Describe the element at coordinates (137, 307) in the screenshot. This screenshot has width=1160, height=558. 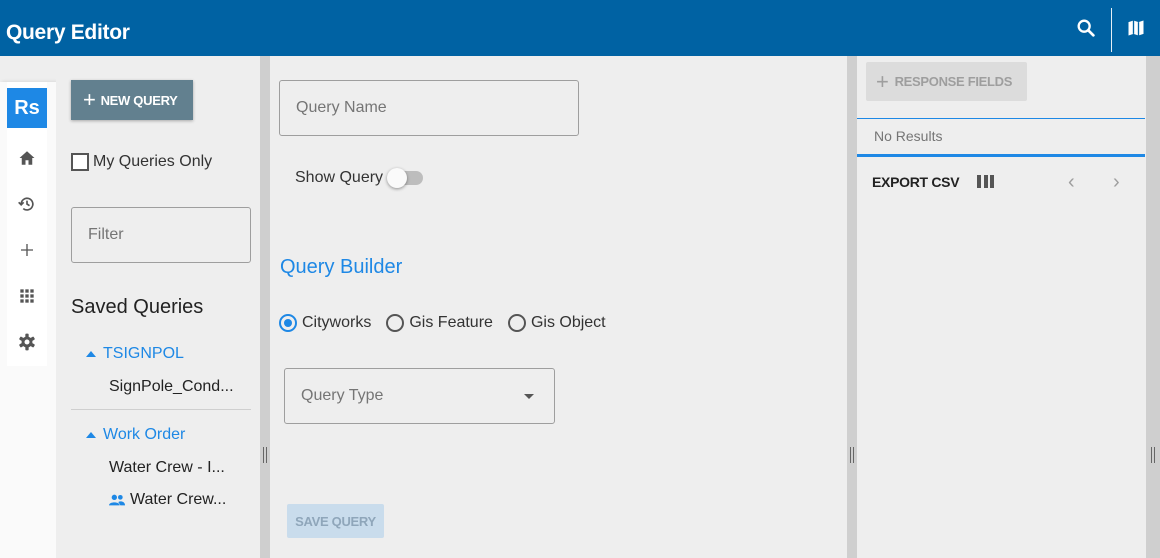
I see `saved-queries-heading: Saved Queries` at that location.